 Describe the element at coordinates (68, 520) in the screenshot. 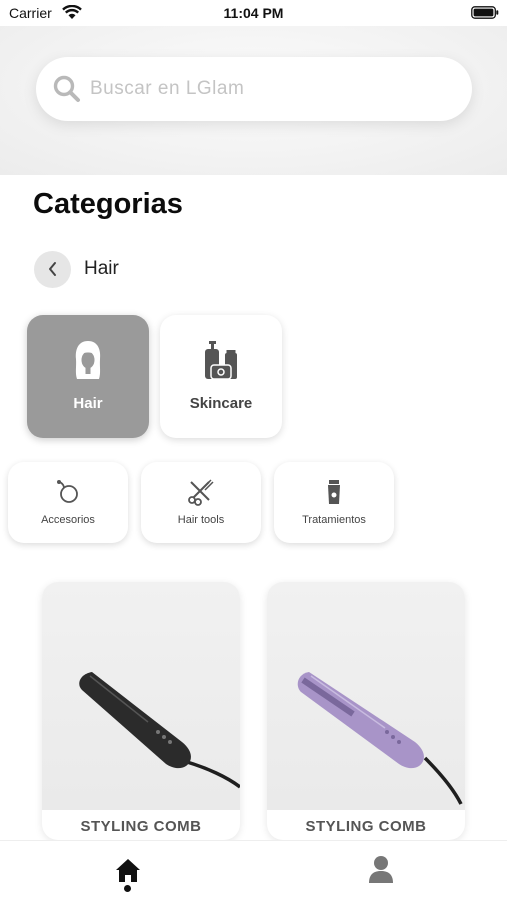

I see `subcategory-label: Accesorios` at that location.